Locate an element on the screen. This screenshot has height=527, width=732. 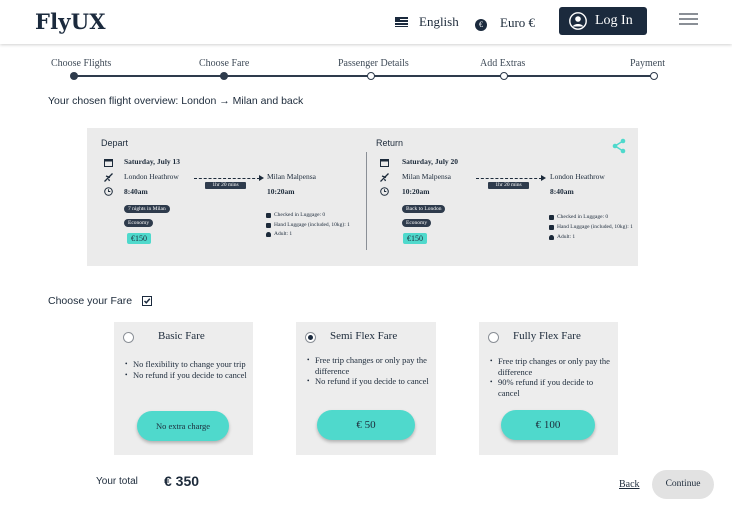
return-heading: Return is located at coordinates (390, 143).